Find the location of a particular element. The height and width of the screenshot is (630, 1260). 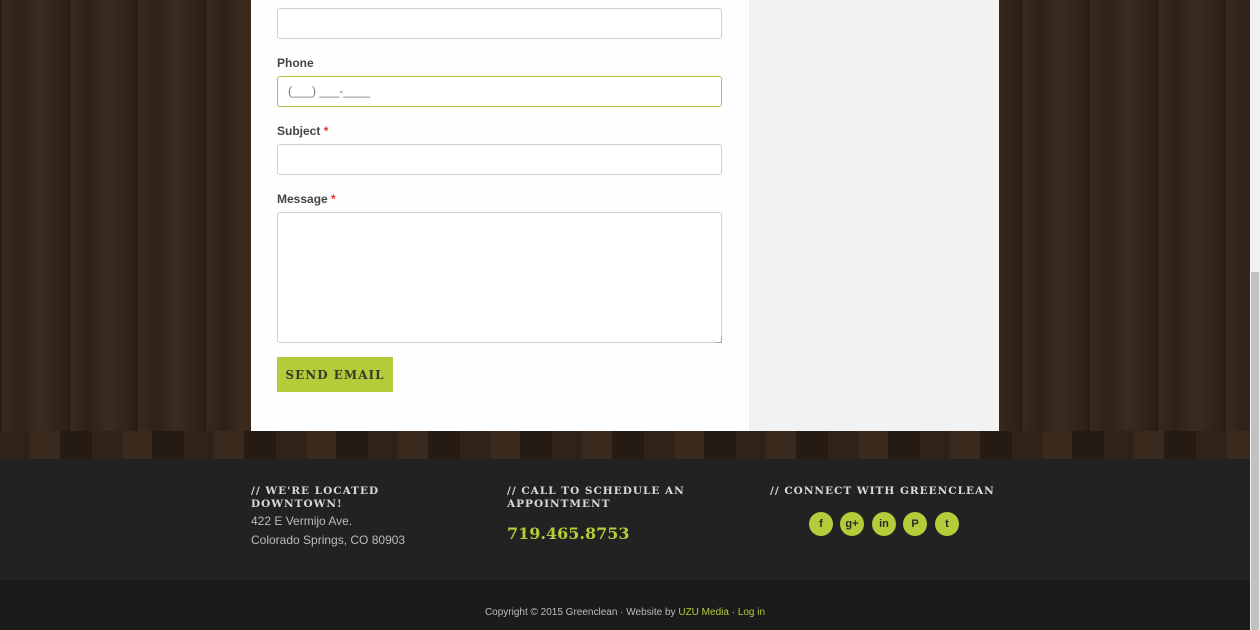

footer-phone: 719.465.8753 is located at coordinates (568, 533).